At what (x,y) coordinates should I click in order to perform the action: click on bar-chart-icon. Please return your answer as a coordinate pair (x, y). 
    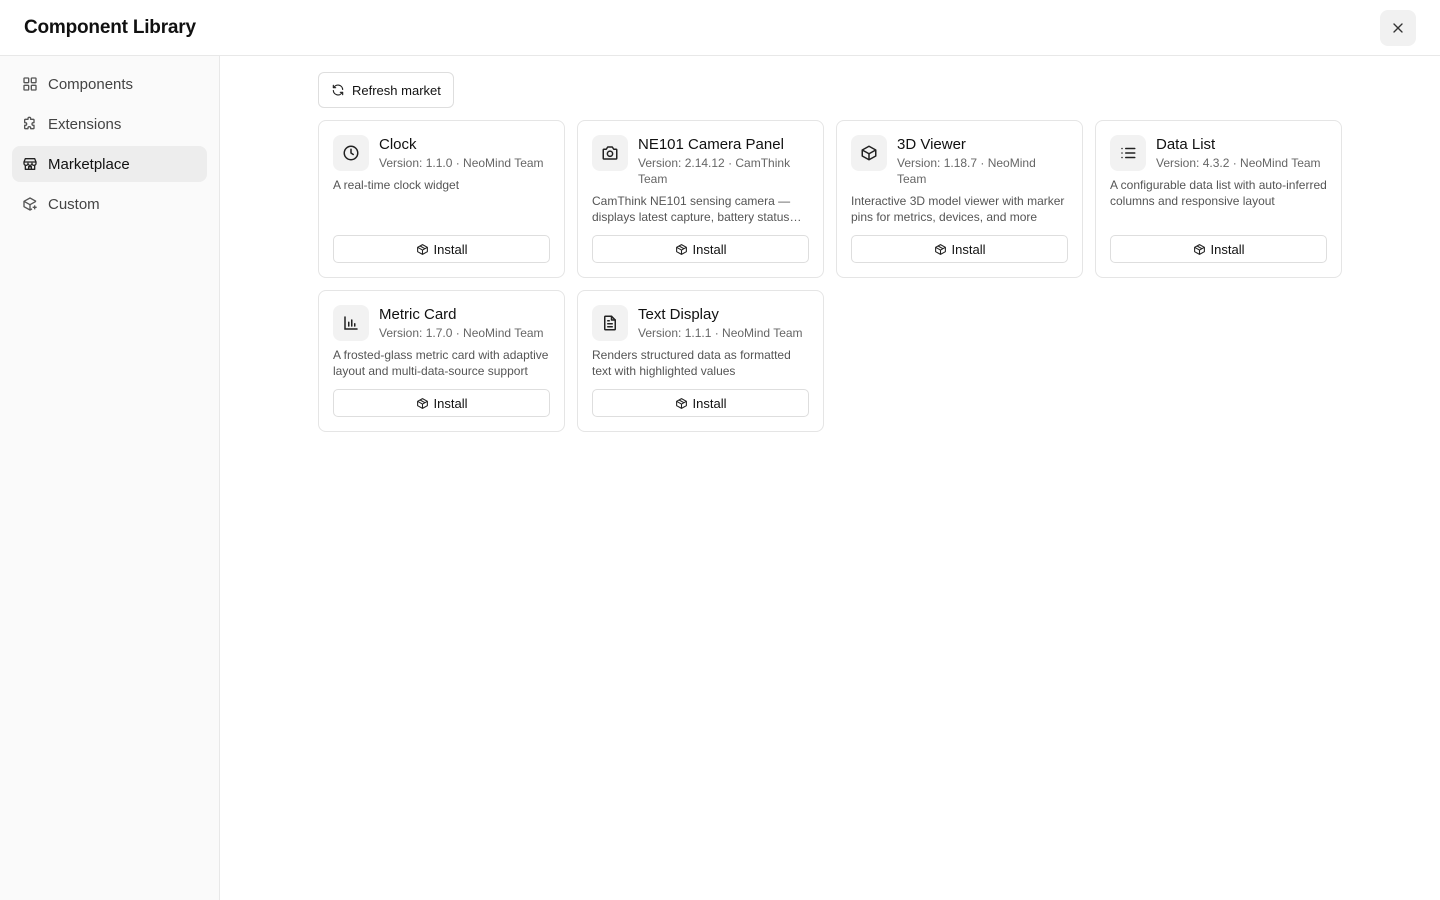
    Looking at the image, I should click on (351, 323).